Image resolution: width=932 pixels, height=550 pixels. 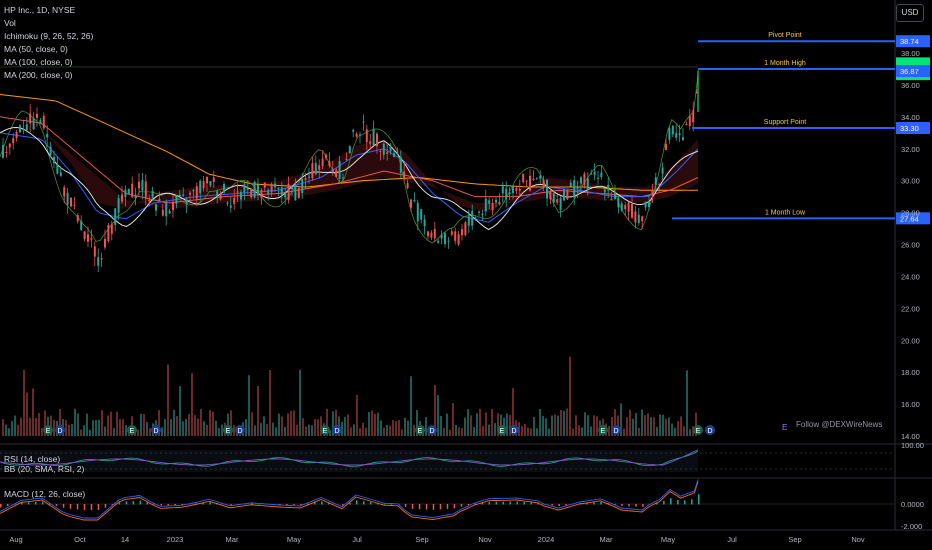 What do you see at coordinates (48, 36) in the screenshot?
I see `indicator-ichimoku: Ichimoku (9, 26, 52, 26)` at bounding box center [48, 36].